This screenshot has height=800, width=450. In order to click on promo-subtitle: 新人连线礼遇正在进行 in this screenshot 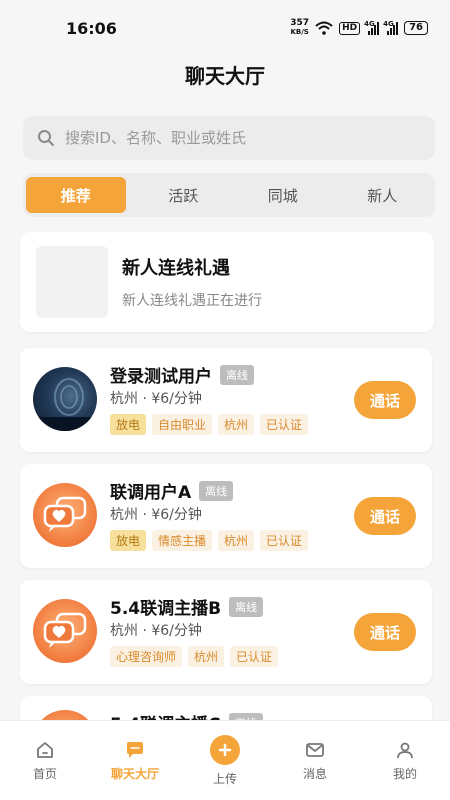, I will do `click(192, 301)`.